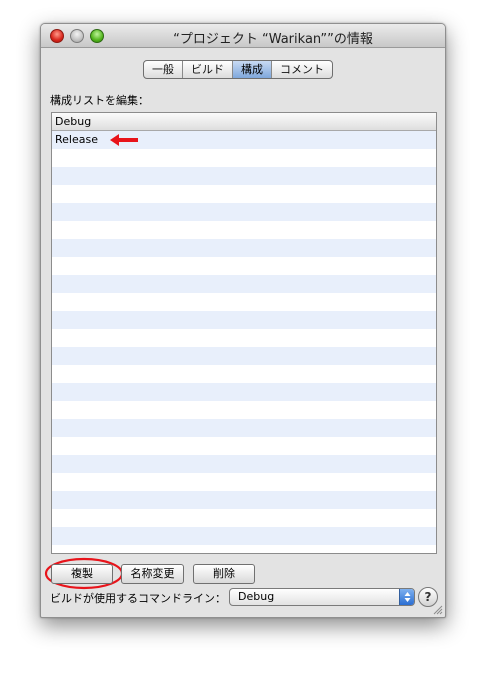  What do you see at coordinates (224, 574) in the screenshot?
I see `delete-button: 削除` at bounding box center [224, 574].